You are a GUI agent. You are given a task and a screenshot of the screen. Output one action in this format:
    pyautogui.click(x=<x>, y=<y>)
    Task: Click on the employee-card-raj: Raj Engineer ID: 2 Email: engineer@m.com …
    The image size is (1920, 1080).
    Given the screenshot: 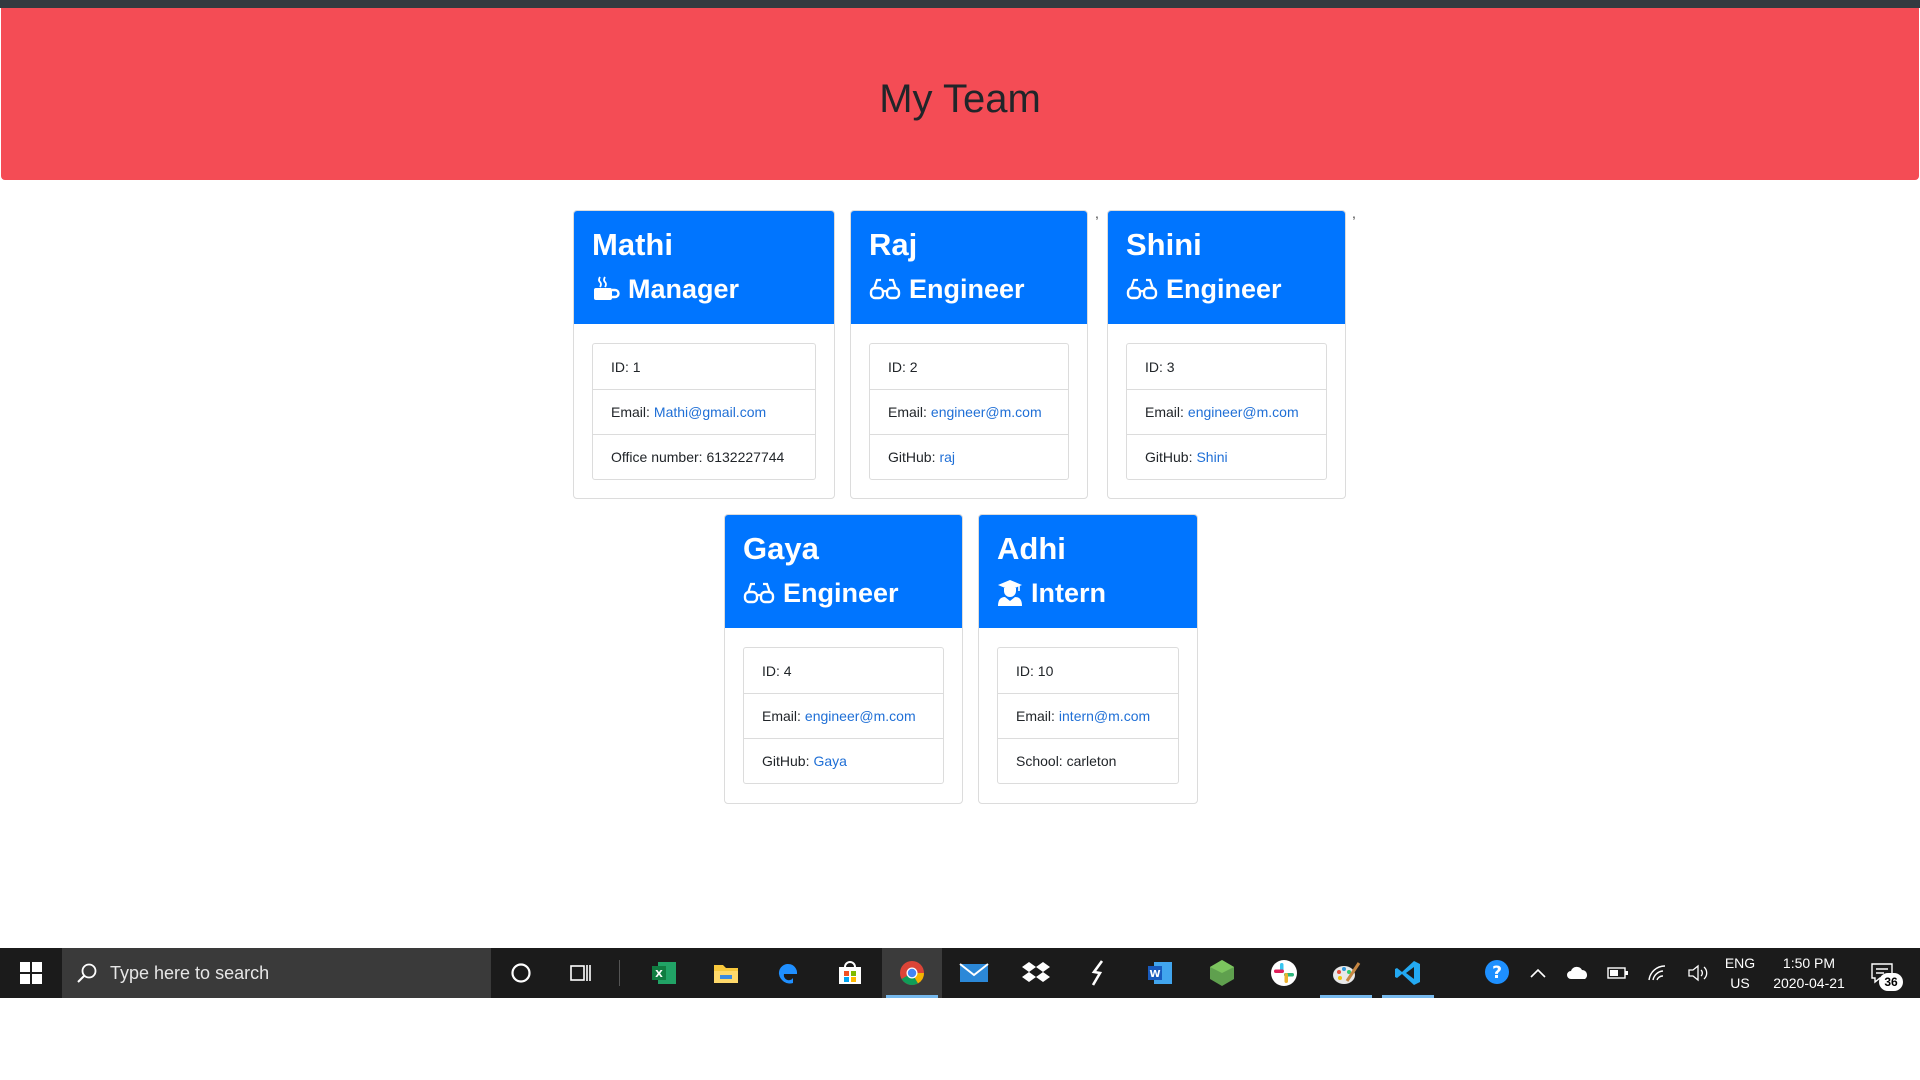 What is the action you would take?
    pyautogui.click(x=969, y=354)
    